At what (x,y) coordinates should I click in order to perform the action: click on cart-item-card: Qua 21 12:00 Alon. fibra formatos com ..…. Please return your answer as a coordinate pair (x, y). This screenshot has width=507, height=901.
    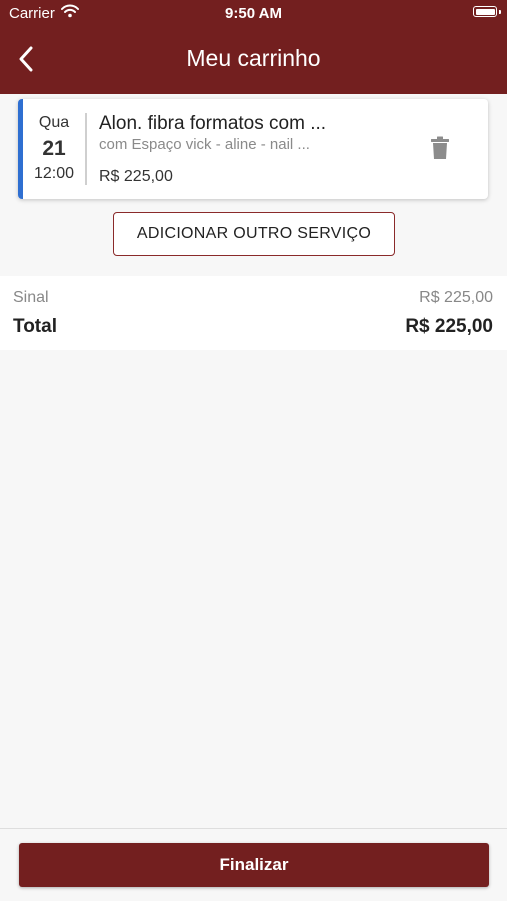
    Looking at the image, I should click on (253, 149).